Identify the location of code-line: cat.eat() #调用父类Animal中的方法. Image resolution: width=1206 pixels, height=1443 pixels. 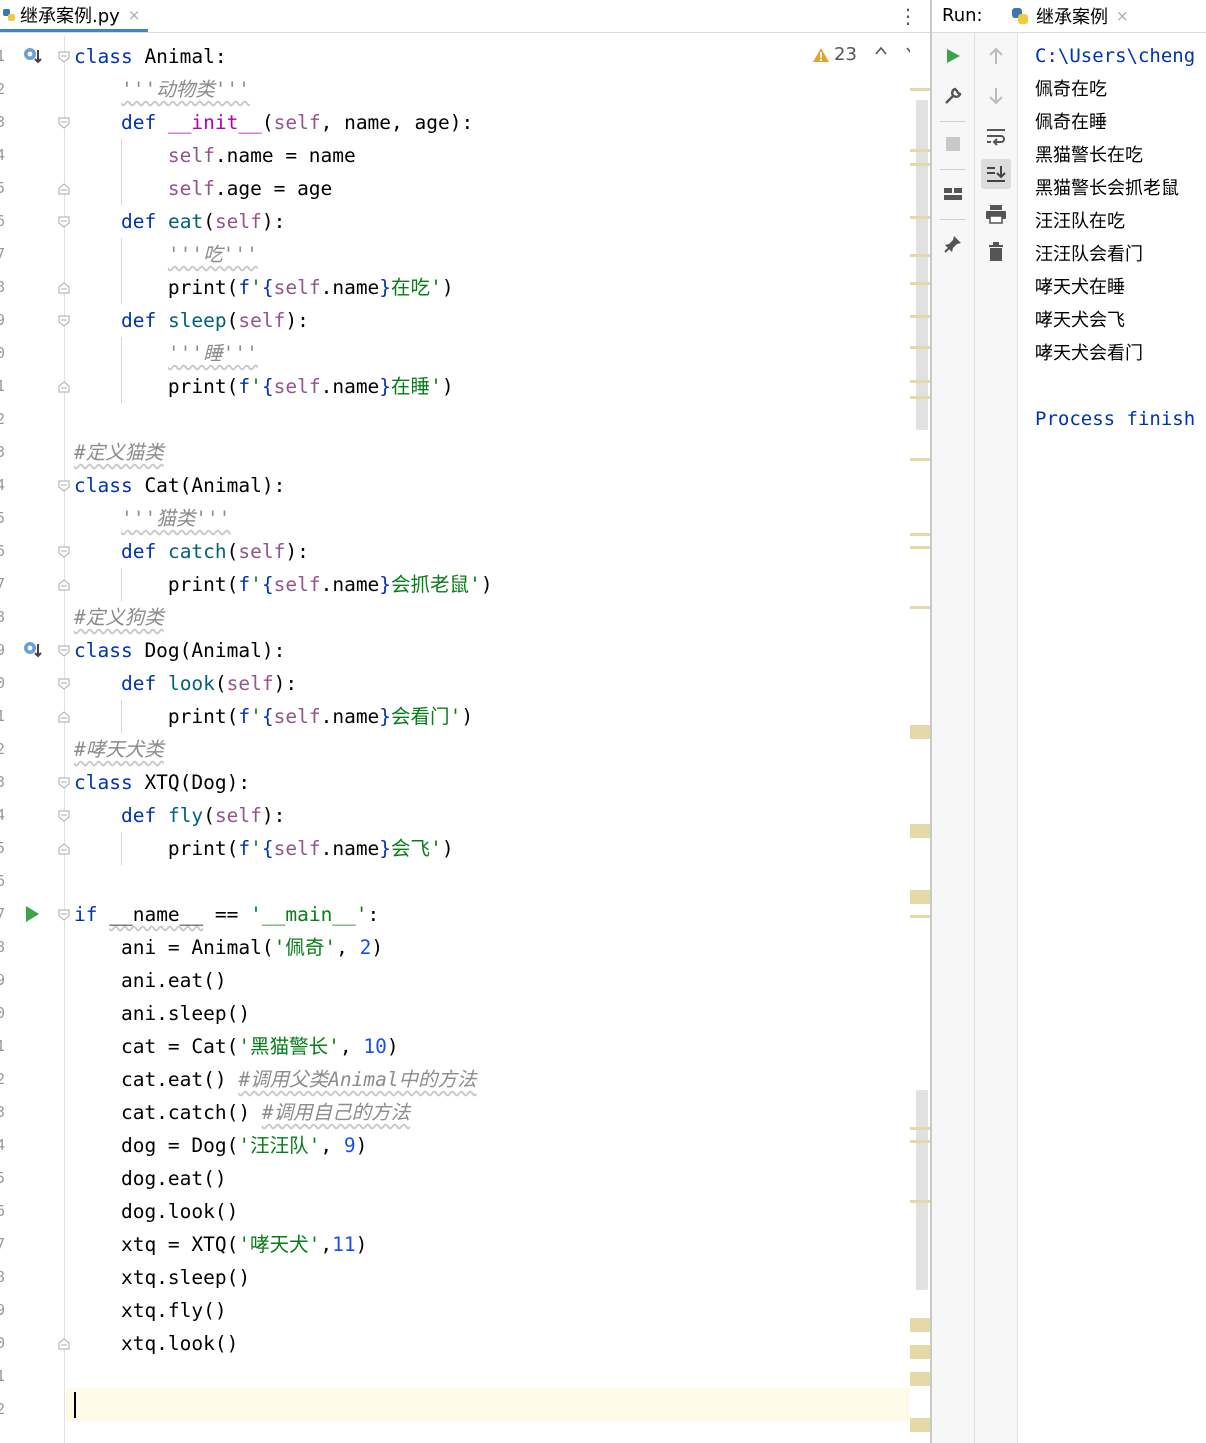
(275, 1079).